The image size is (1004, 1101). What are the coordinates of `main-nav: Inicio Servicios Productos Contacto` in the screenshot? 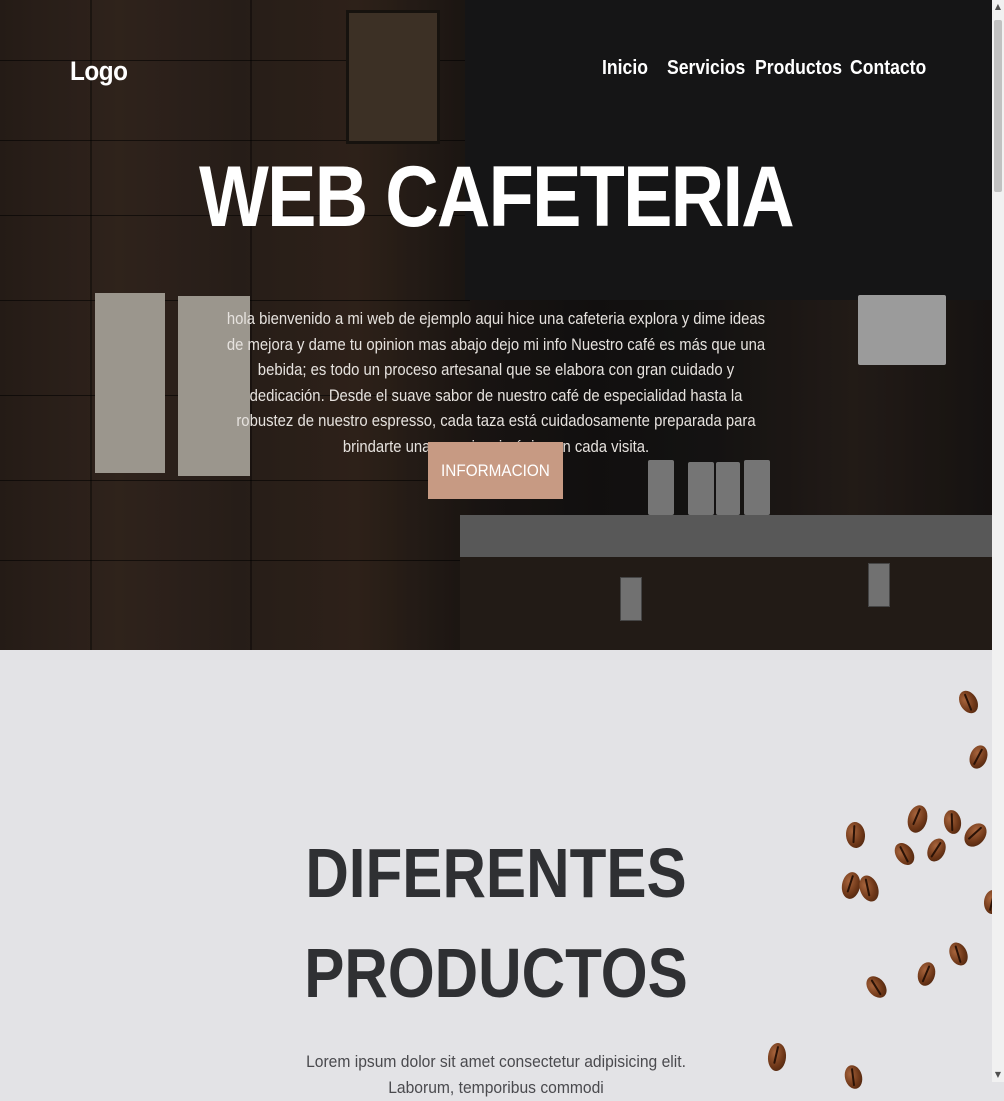 It's located at (769, 68).